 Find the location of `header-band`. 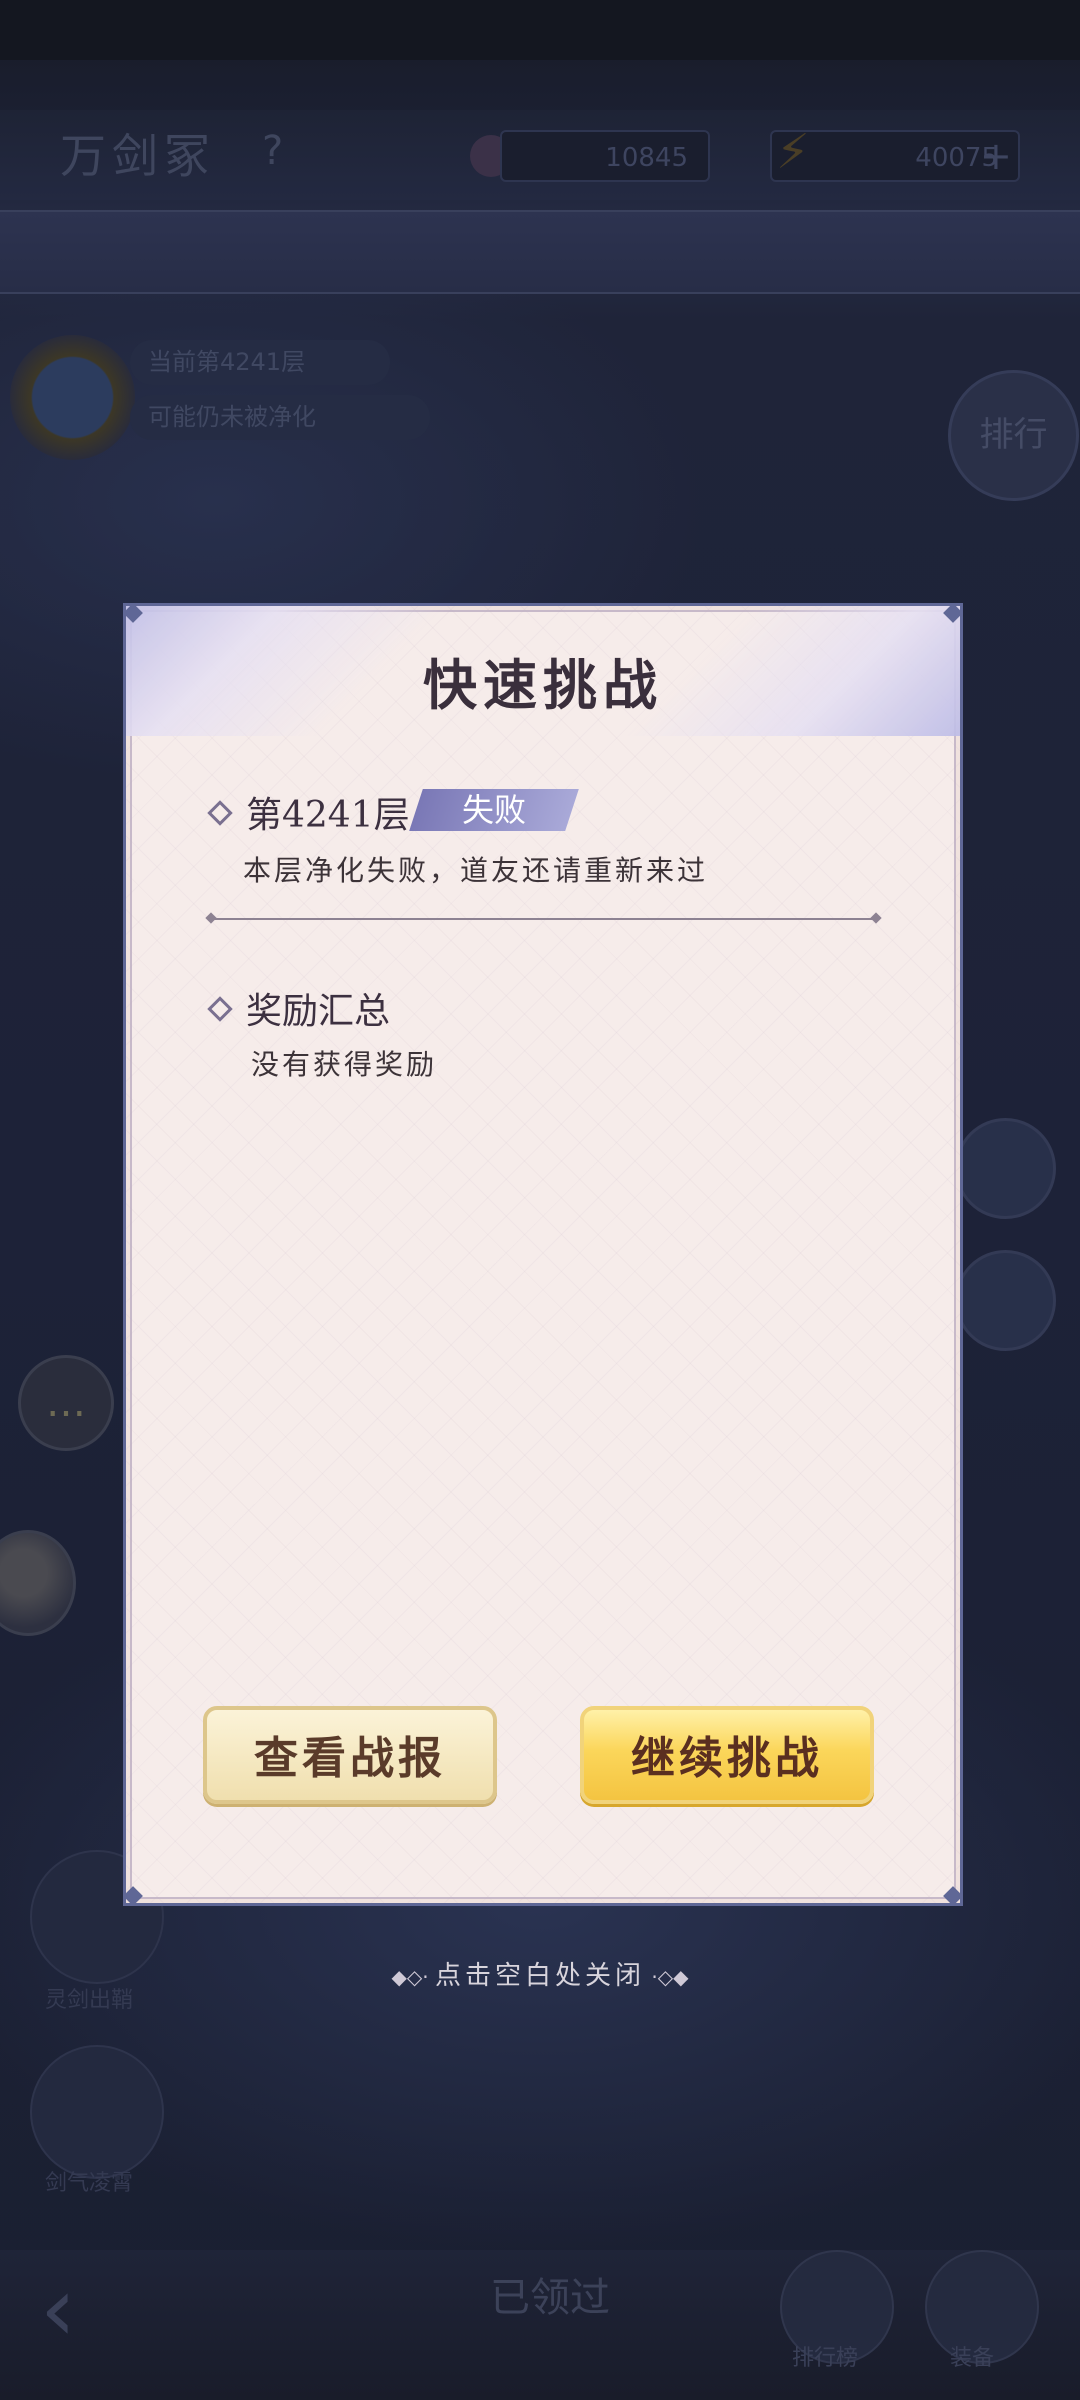

header-band is located at coordinates (540, 252).